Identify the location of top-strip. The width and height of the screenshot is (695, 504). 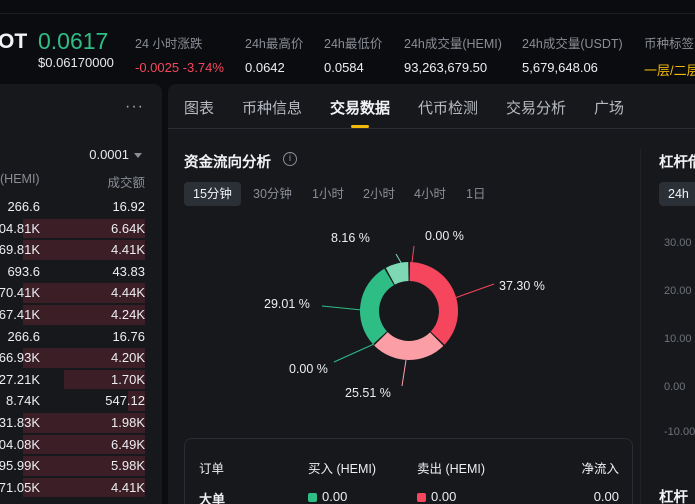
(347, 7).